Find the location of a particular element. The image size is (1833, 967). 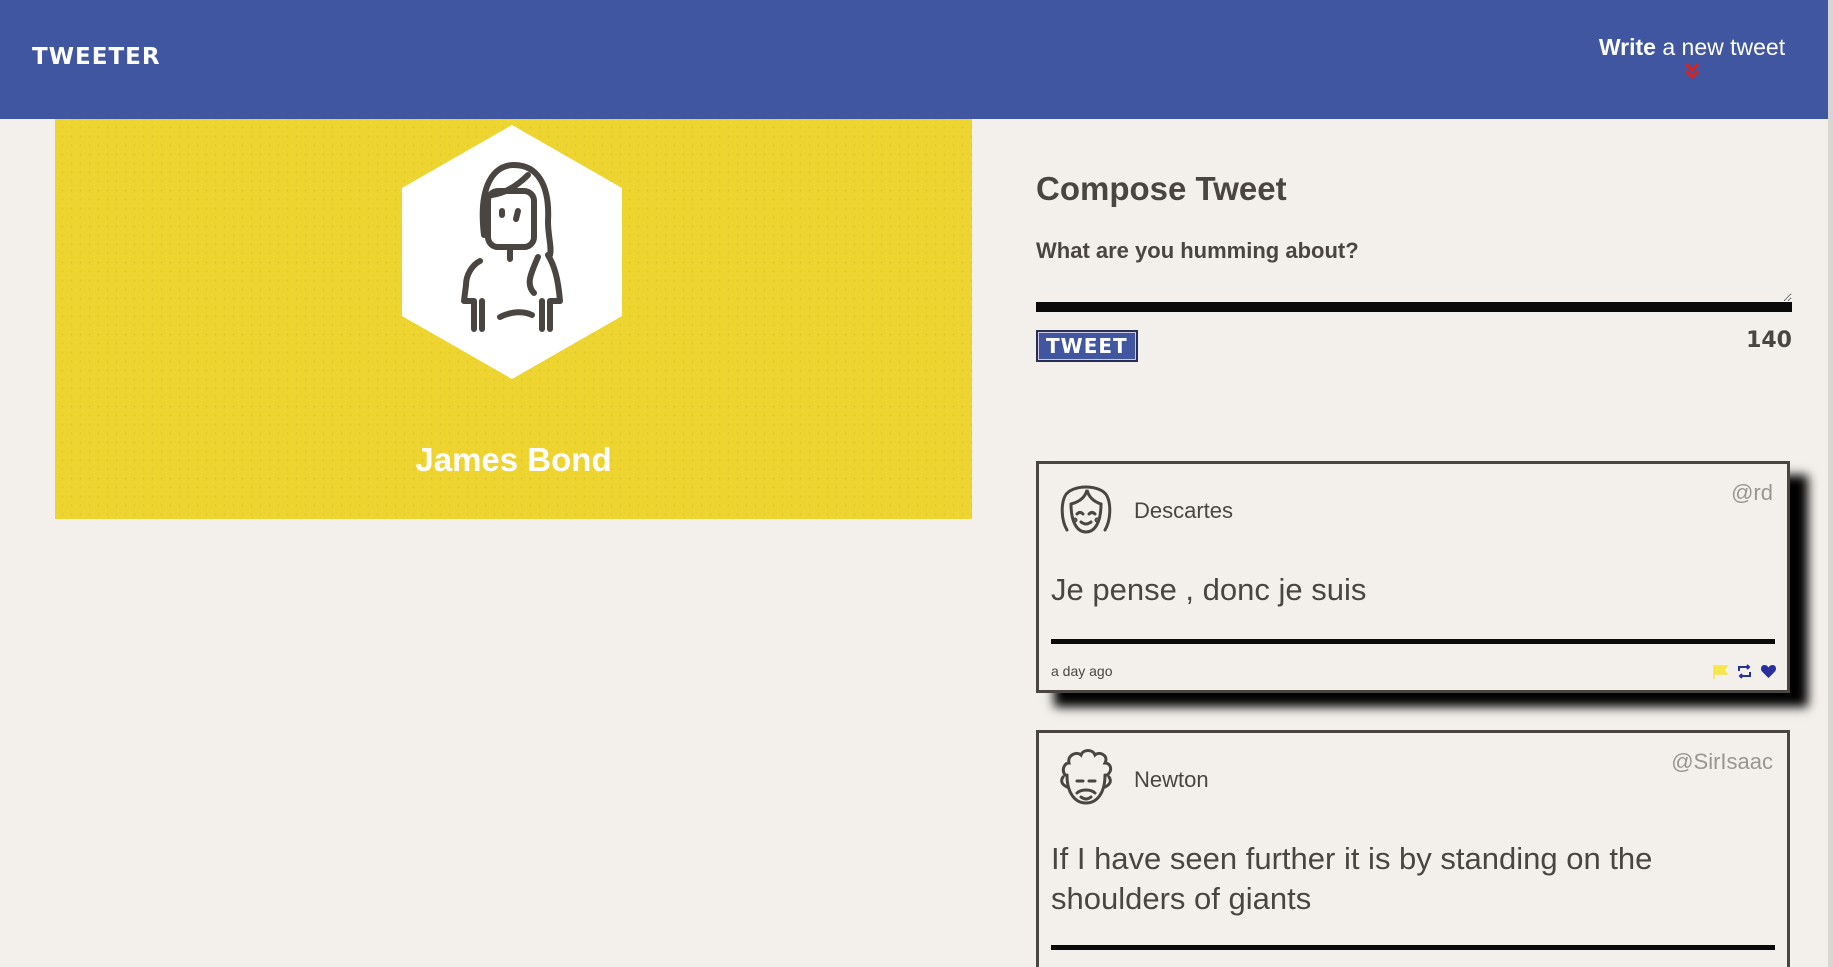

tweet-timestamp: a day ago is located at coordinates (1082, 671).